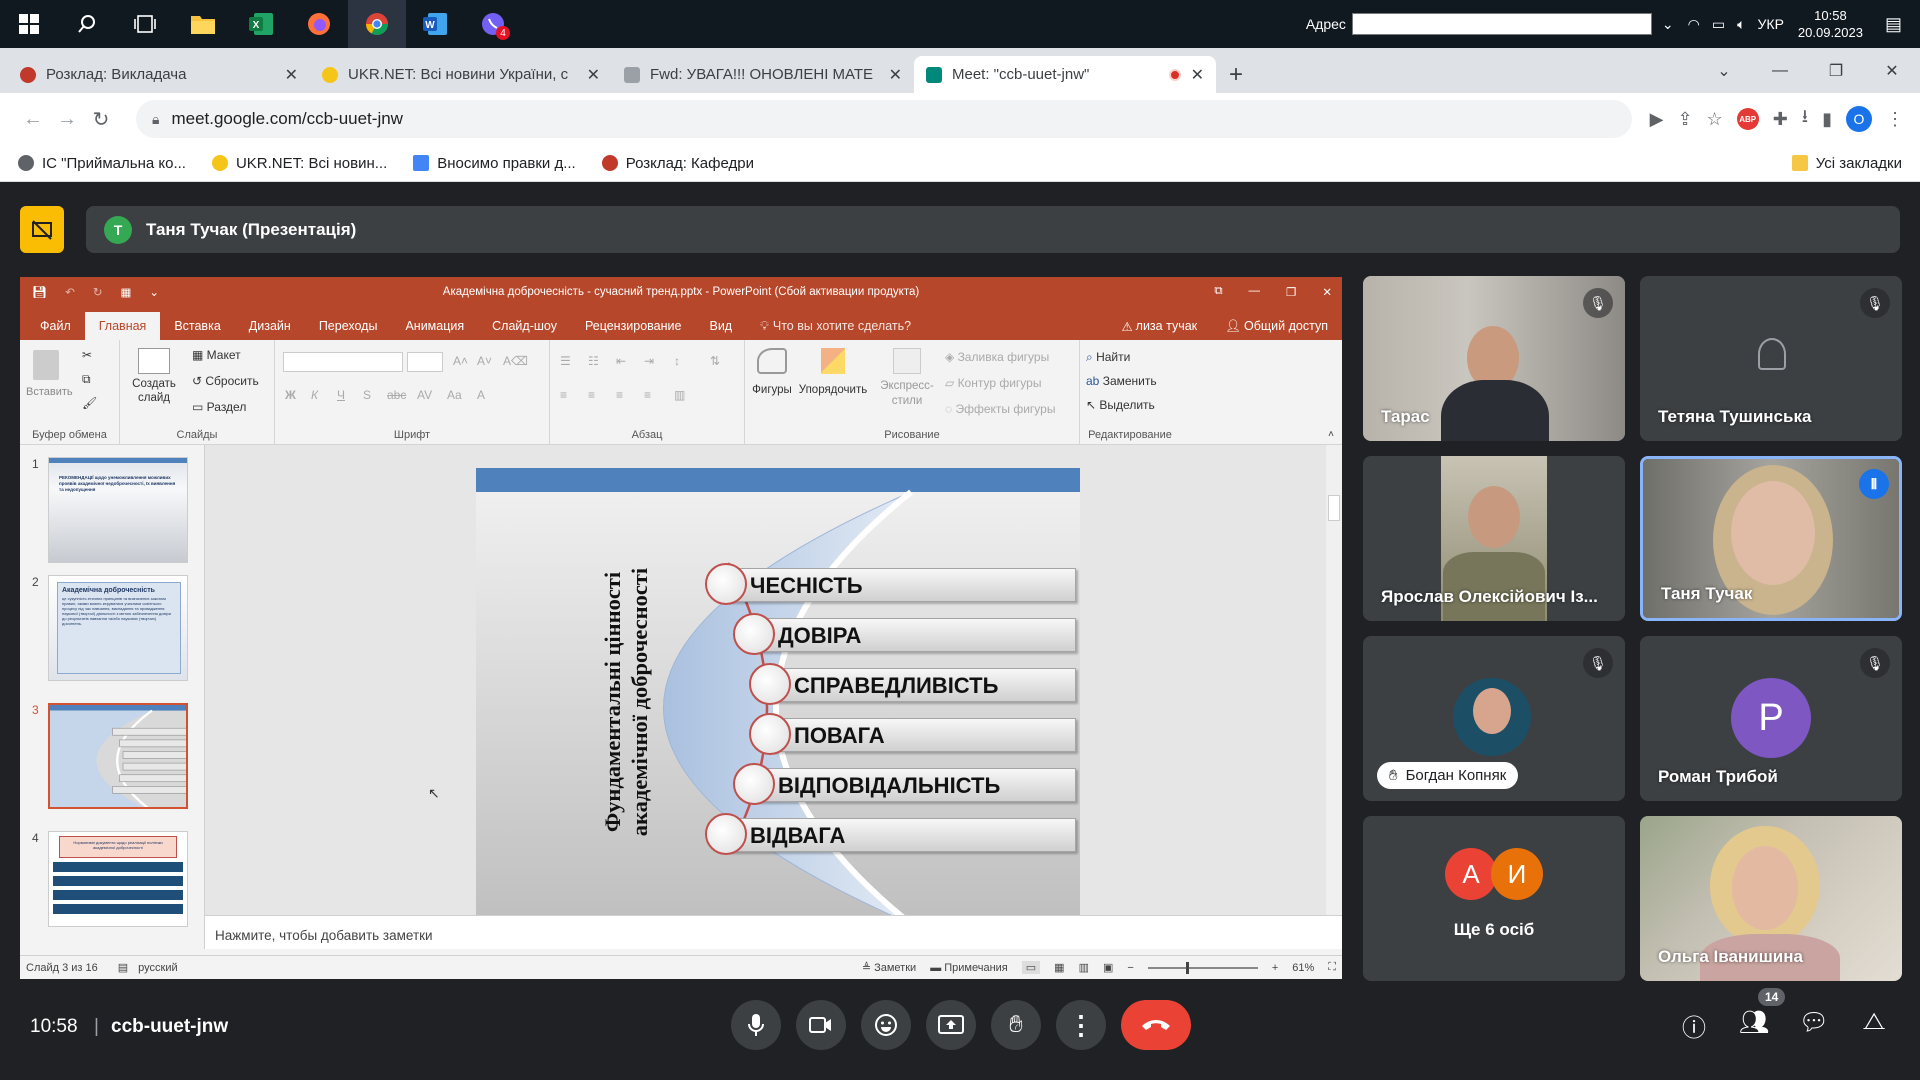  I want to click on address-bar: 🔒︎ meet.google.com/ccb-uuet-jnw, so click(884, 119).